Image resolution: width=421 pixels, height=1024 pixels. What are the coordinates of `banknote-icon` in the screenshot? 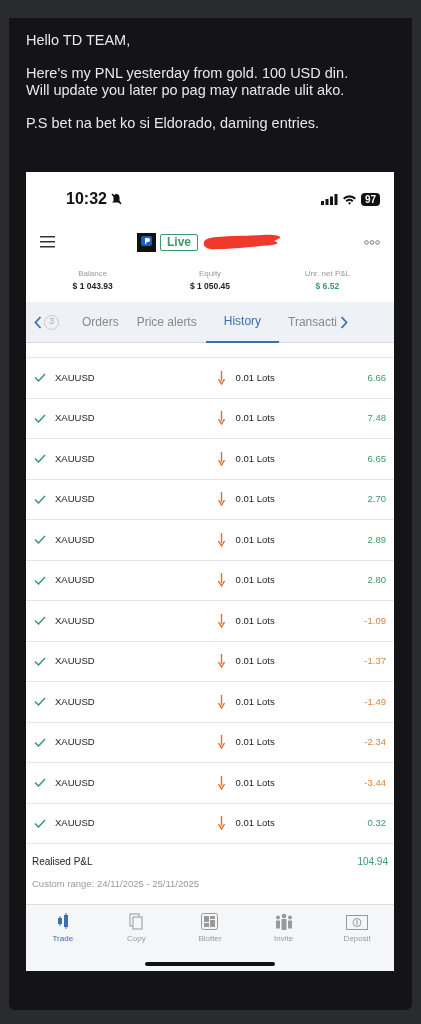 It's located at (357, 922).